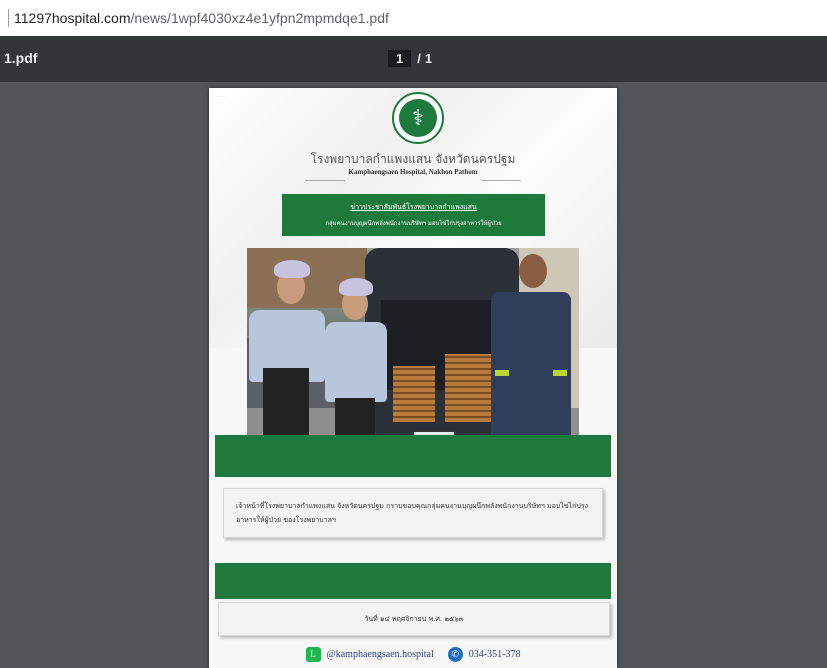 The image size is (827, 668). I want to click on page-corner-mark: ·····, so click(220, 97).